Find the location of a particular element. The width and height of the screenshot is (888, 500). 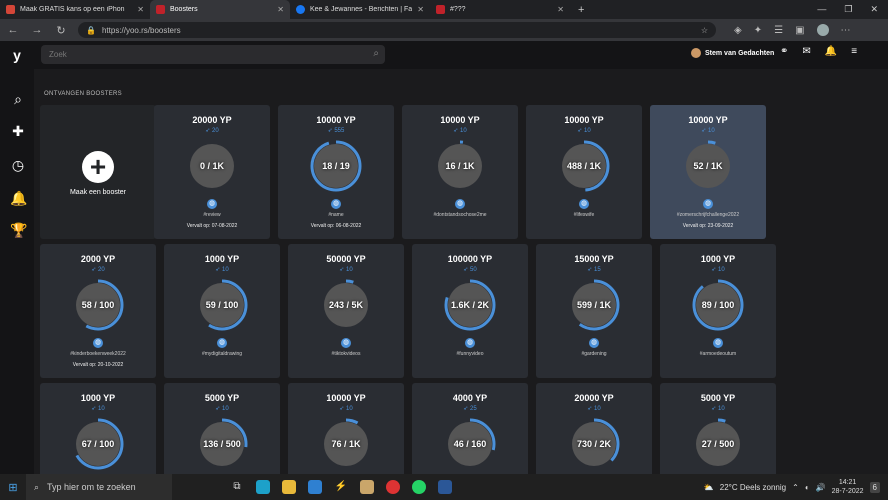

booster-card: 4000 YP➶ 2546 / 160◍ is located at coordinates (470, 428).